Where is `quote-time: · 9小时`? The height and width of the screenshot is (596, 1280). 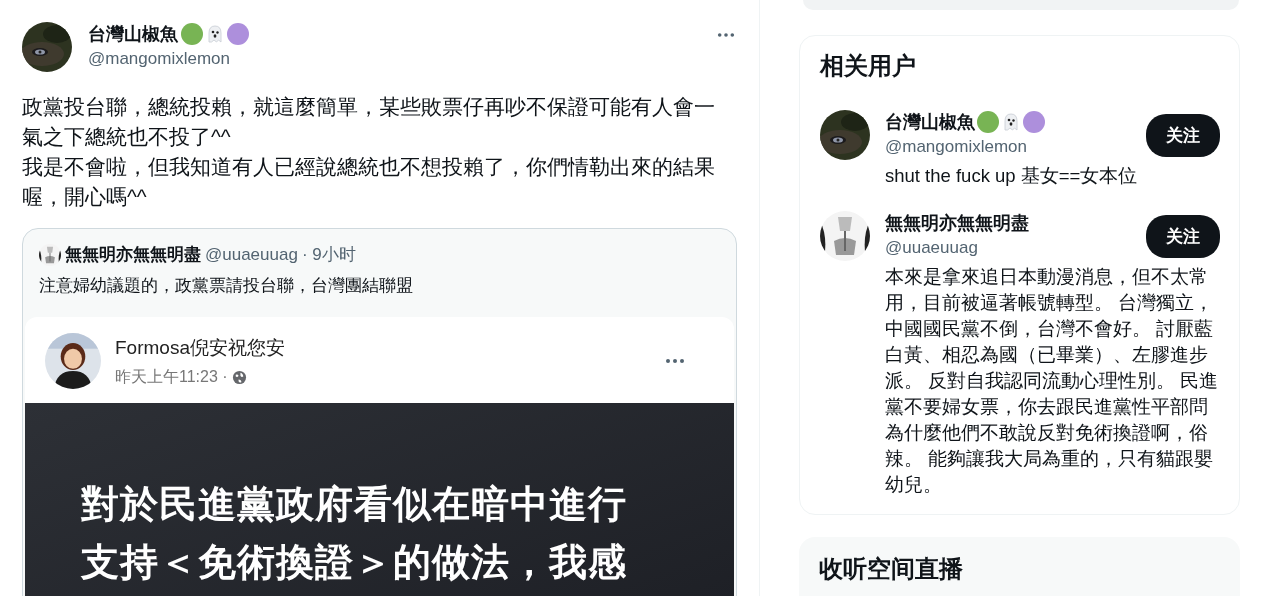 quote-time: · 9小时 is located at coordinates (328, 255).